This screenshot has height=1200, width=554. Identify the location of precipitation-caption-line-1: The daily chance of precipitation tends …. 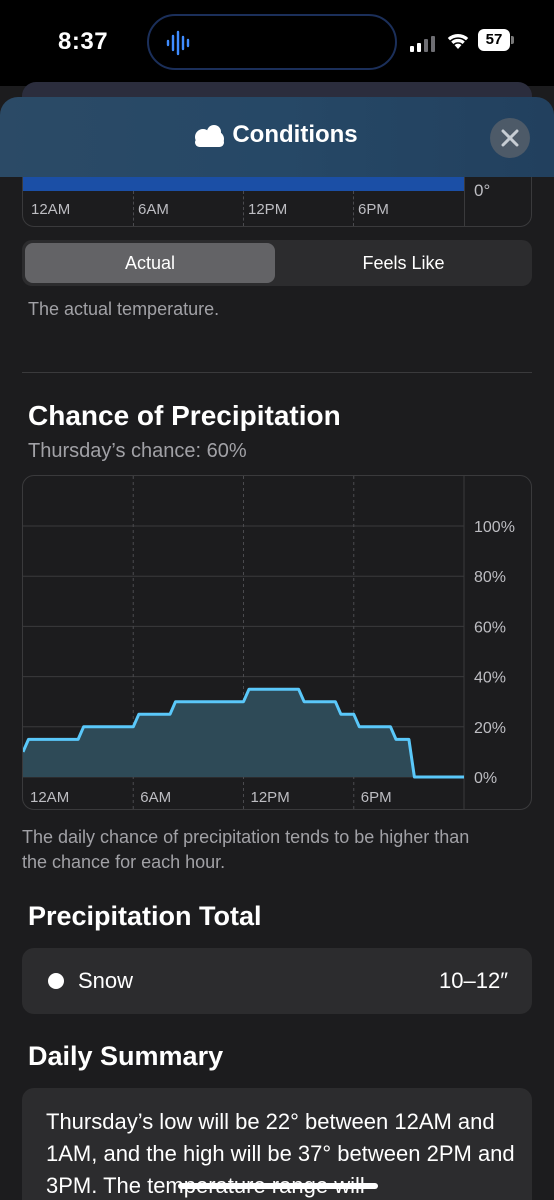
(246, 837).